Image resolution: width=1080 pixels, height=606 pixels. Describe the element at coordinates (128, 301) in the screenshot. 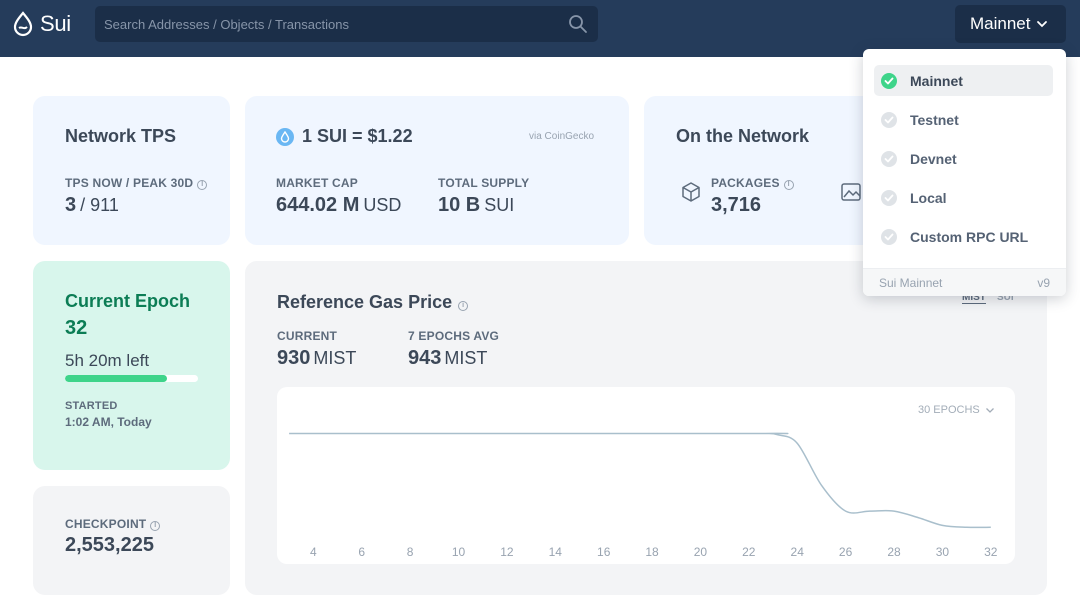

I see `epoch-title: Current Epoch` at that location.